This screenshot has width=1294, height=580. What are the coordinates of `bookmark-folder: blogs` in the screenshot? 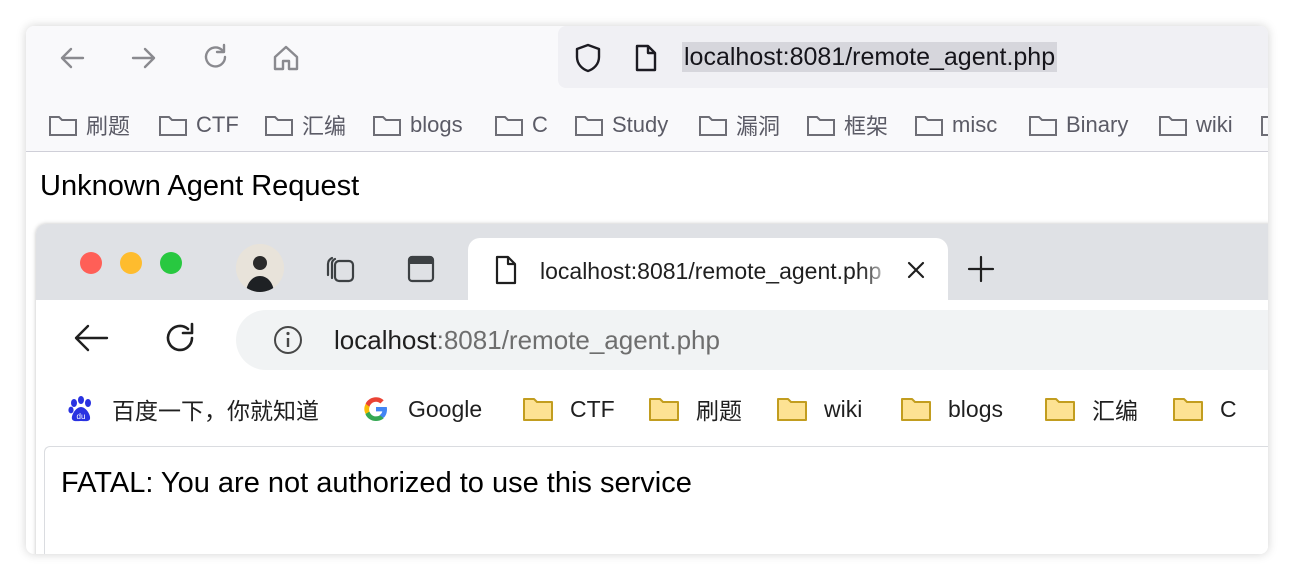 It's located at (951, 409).